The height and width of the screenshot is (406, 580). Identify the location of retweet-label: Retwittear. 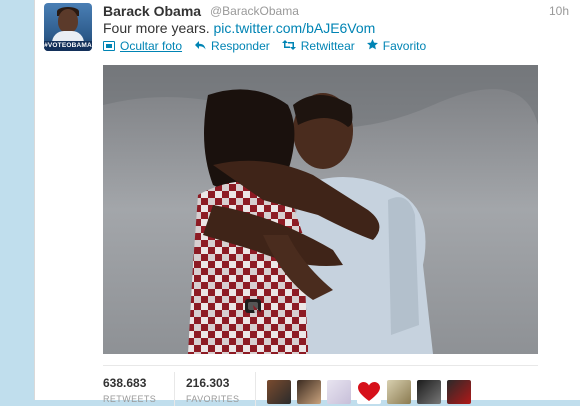
(327, 46).